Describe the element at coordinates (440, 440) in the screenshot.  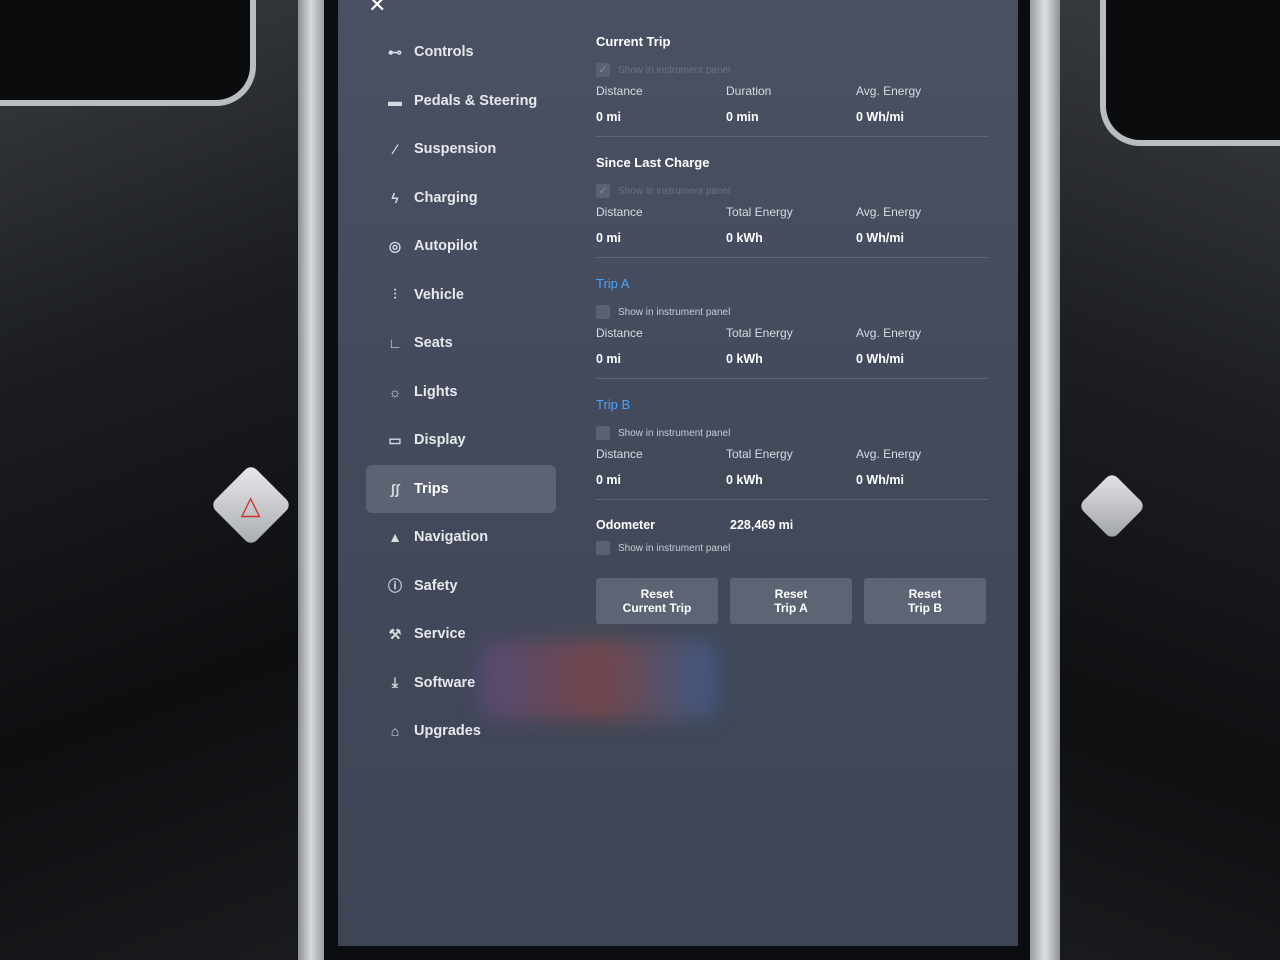
I see `sidebar-item-label: Display` at that location.